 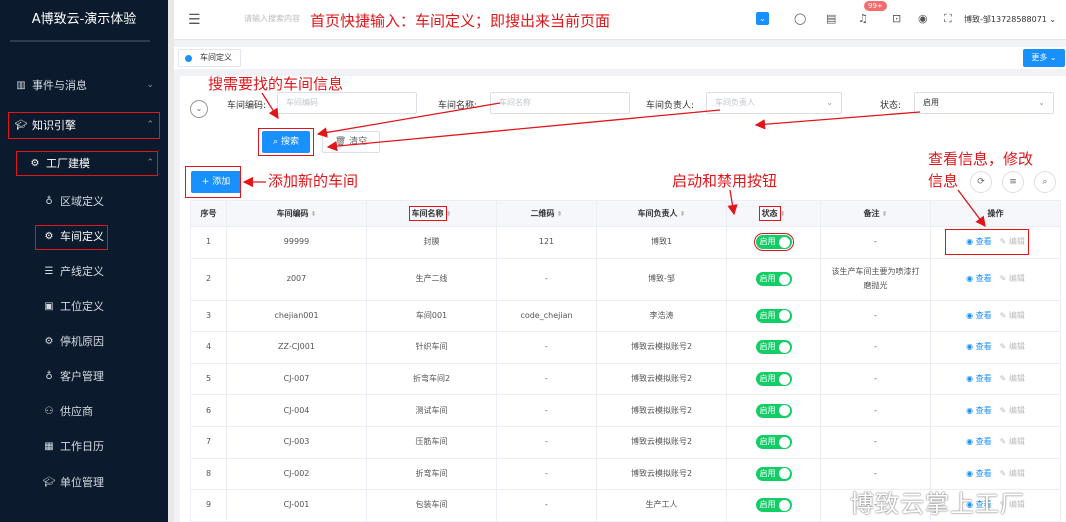 I want to click on bell-icon: ♫, so click(x=863, y=18).